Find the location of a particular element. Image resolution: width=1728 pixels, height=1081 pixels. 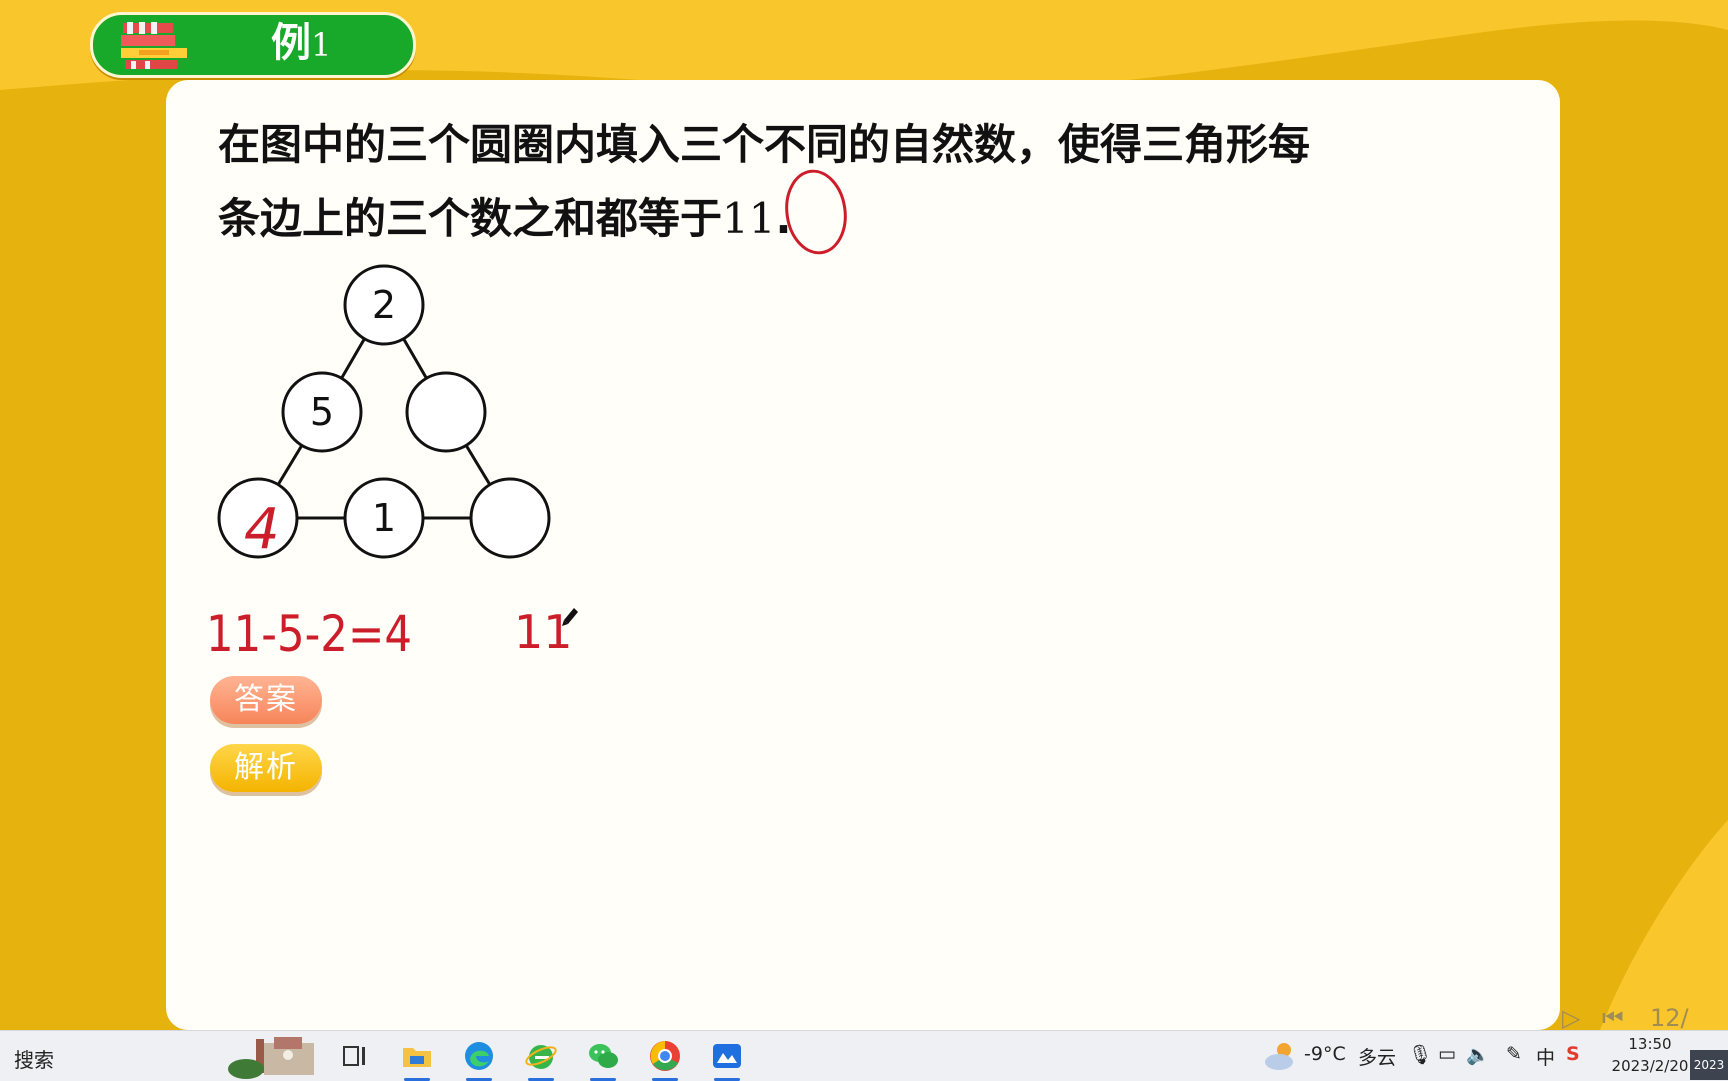

weather-temperature: -9°C is located at coordinates (1325, 1054).